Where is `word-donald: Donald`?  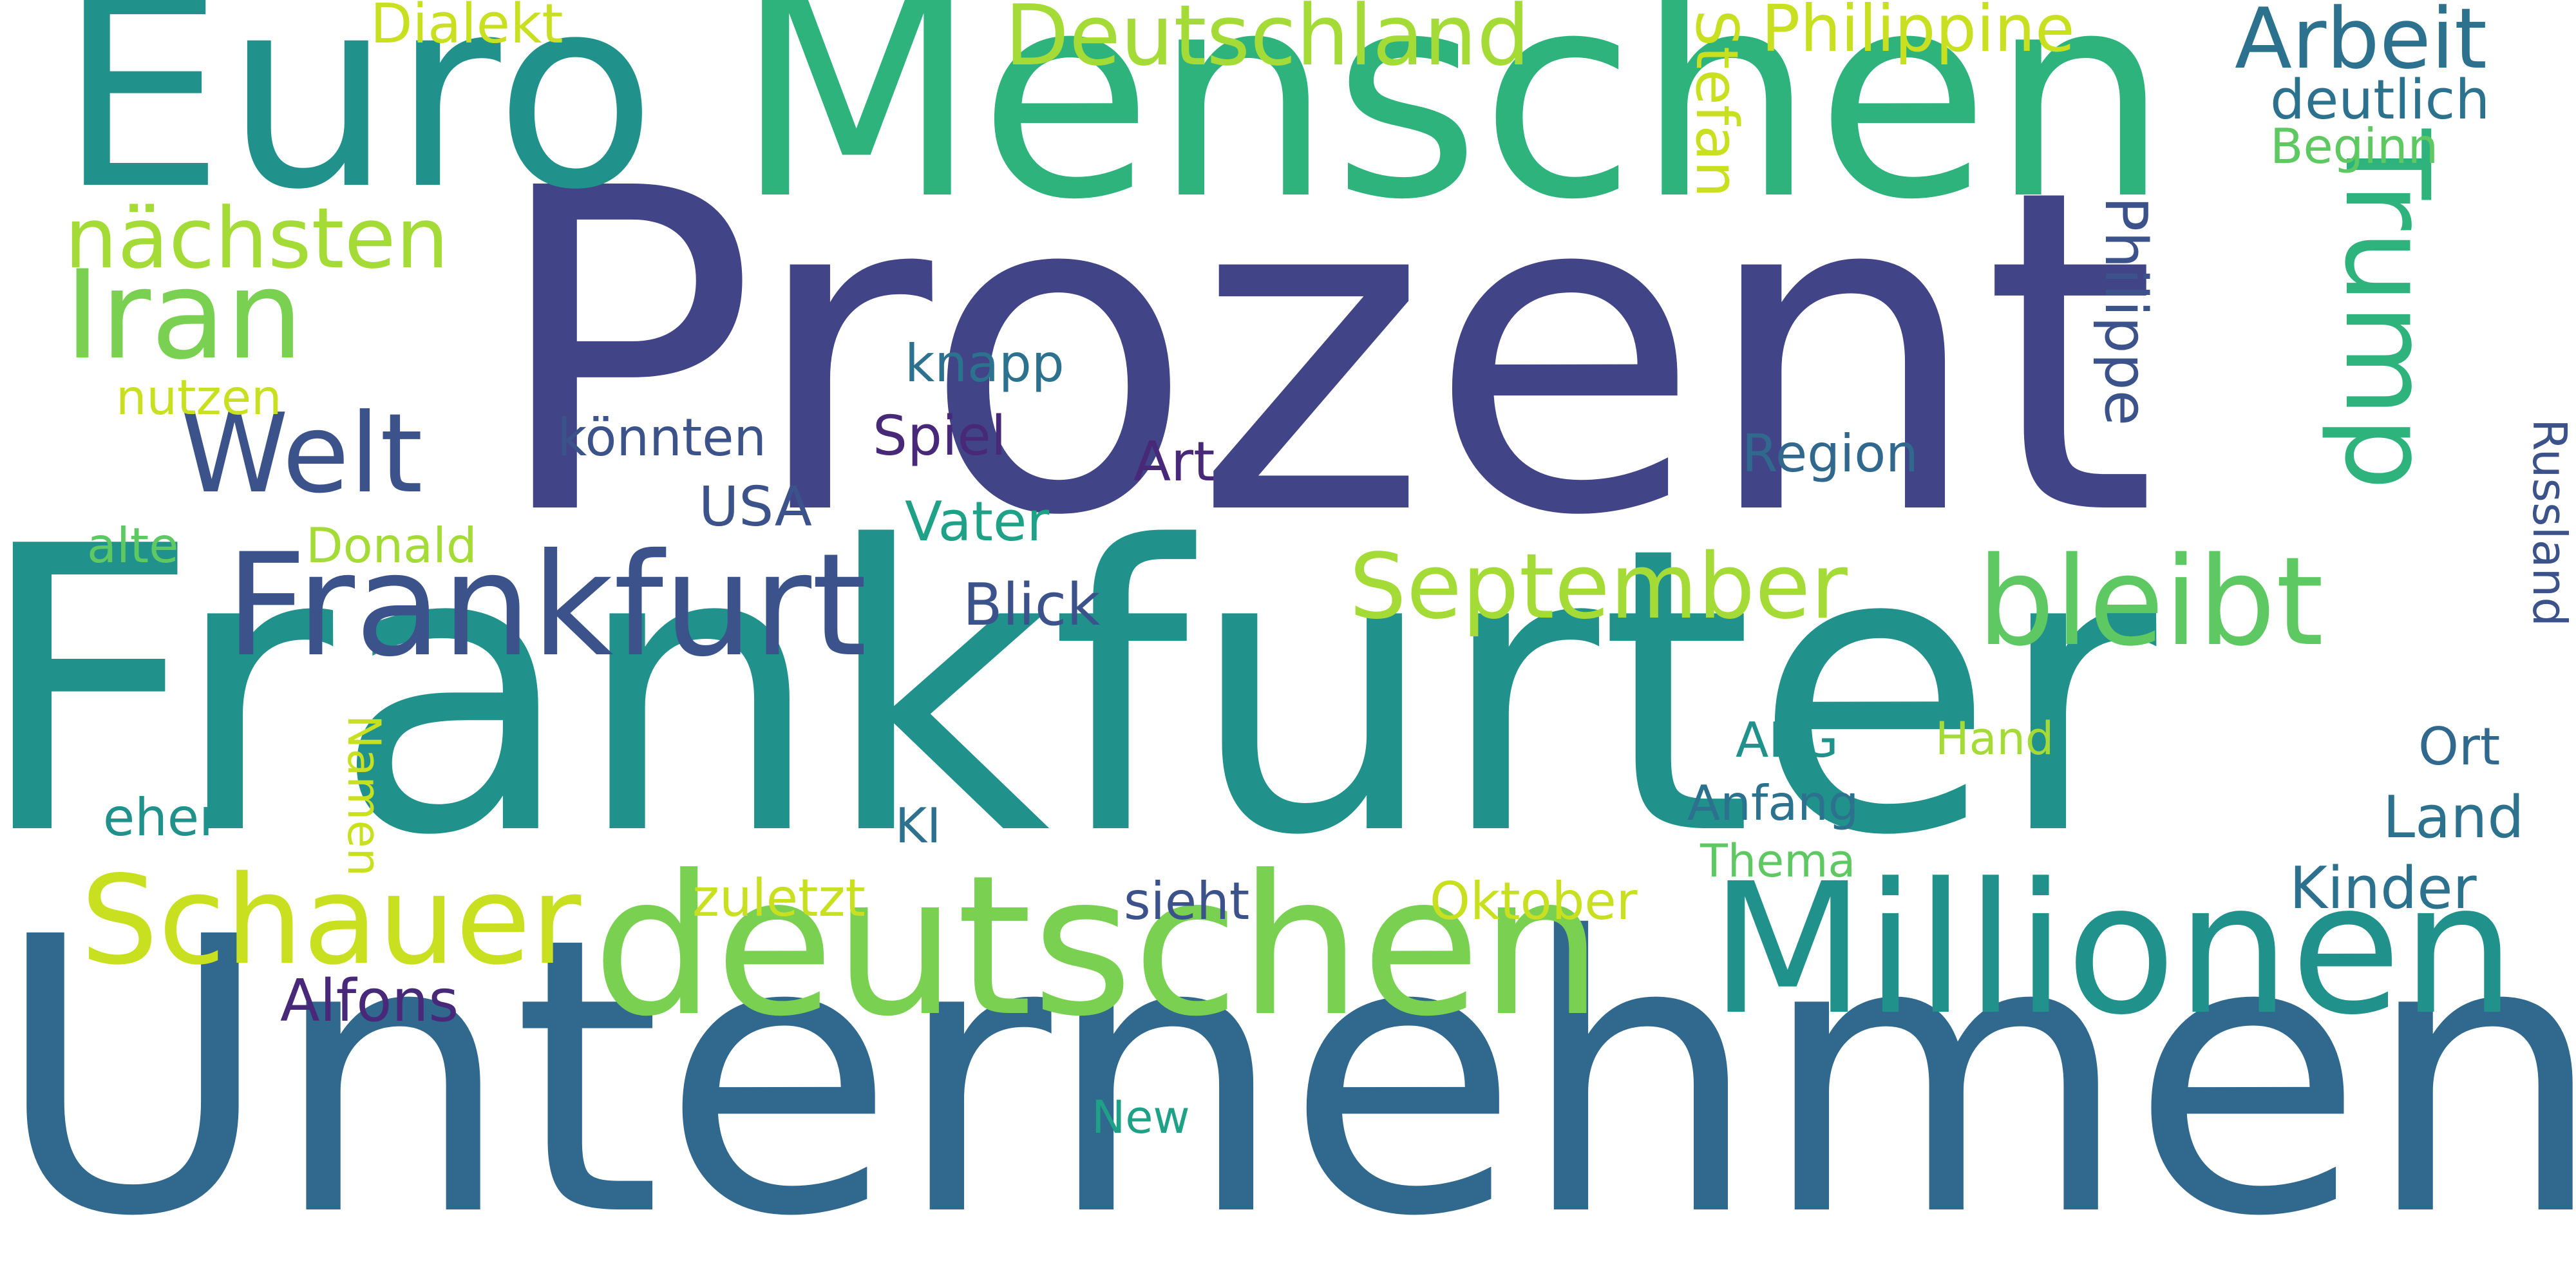
word-donald: Donald is located at coordinates (391, 545).